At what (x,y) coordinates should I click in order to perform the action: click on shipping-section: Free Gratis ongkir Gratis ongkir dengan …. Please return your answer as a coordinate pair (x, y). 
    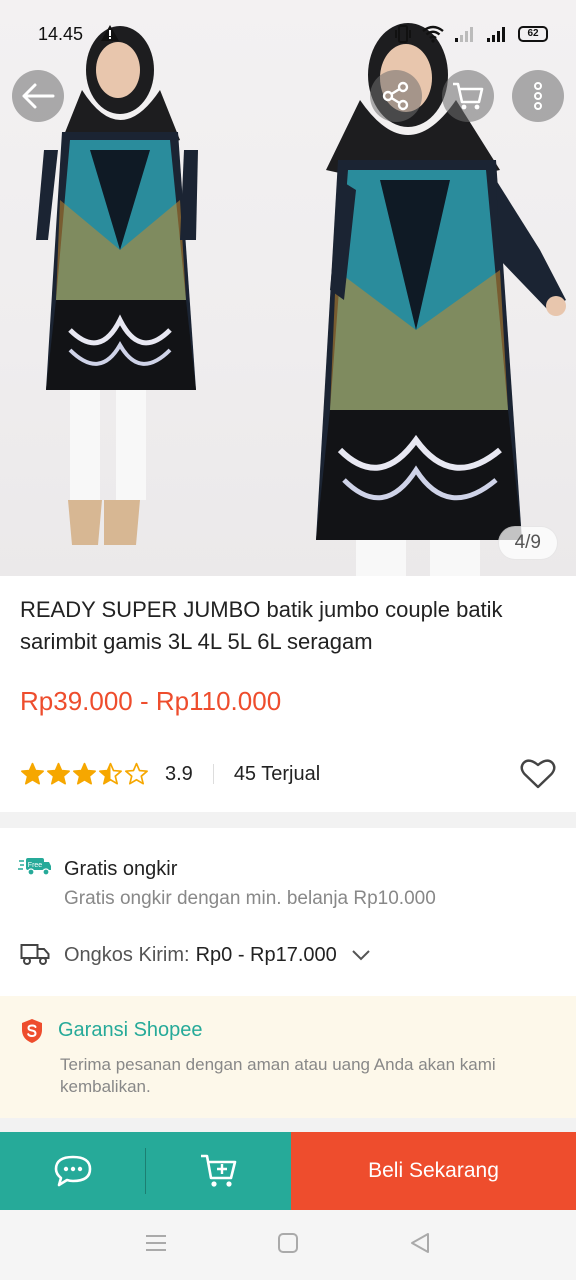
    Looking at the image, I should click on (288, 912).